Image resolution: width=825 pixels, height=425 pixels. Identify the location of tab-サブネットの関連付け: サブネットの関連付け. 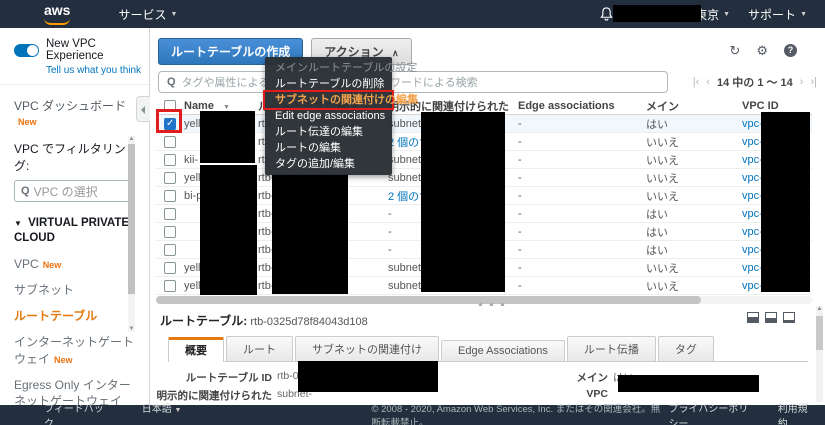
(367, 348).